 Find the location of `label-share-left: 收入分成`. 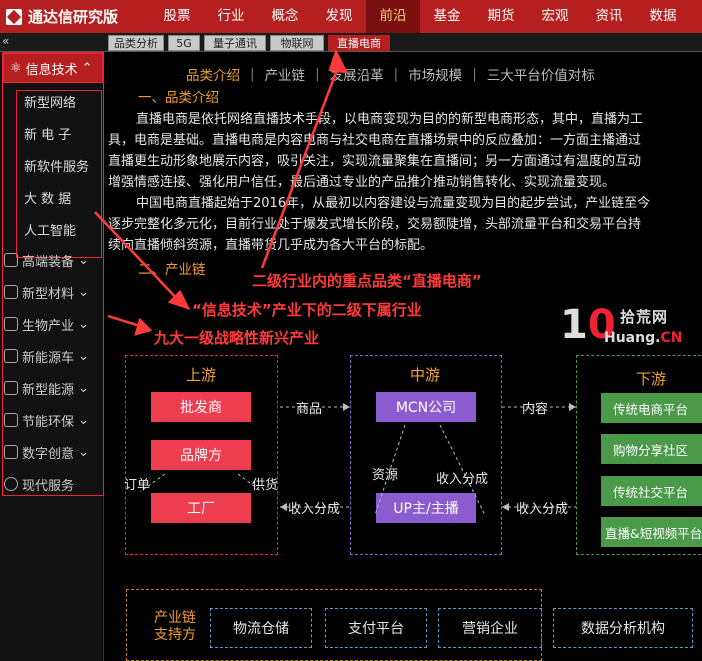

label-share-left: 收入分成 is located at coordinates (314, 509).